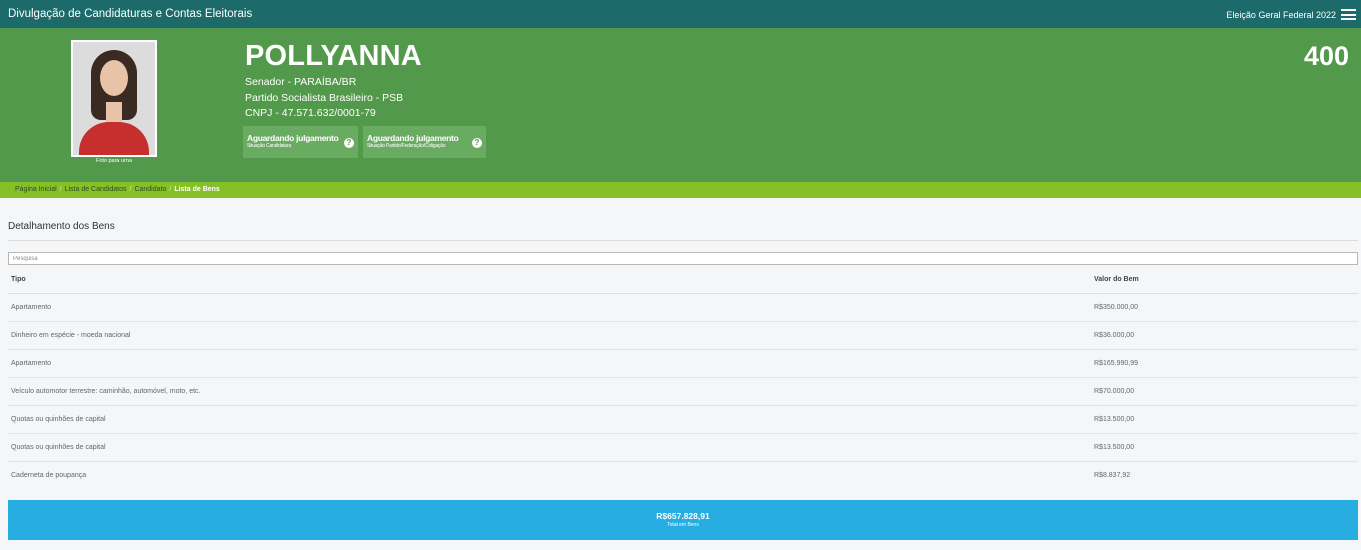 The image size is (1361, 550). What do you see at coordinates (61, 226) in the screenshot?
I see `section-title: Detalhamento dos Bens` at bounding box center [61, 226].